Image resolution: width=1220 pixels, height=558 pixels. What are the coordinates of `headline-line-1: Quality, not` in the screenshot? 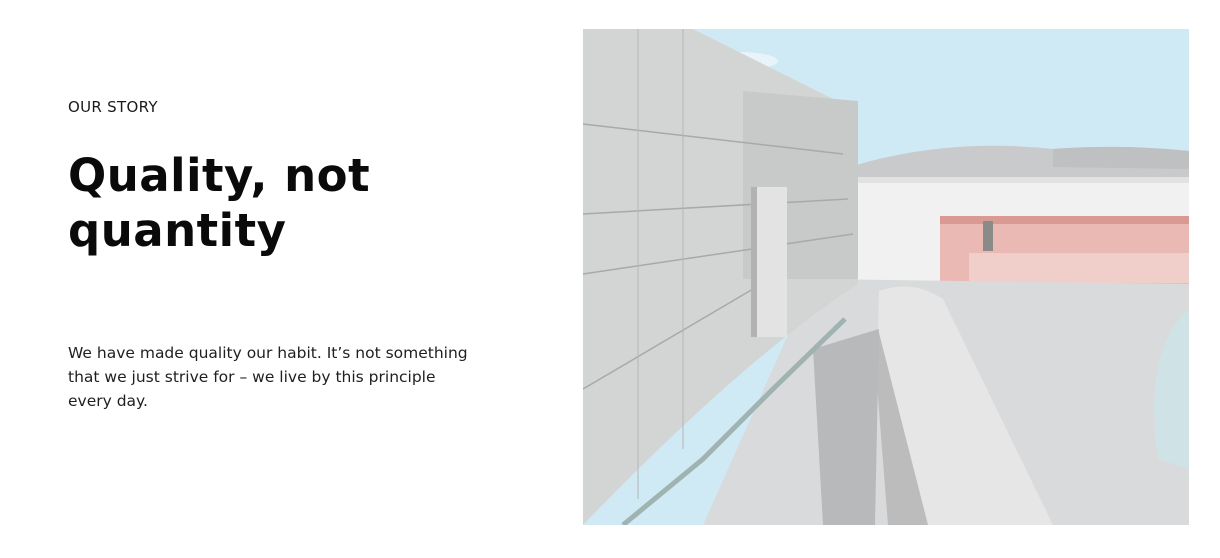 It's located at (219, 175).